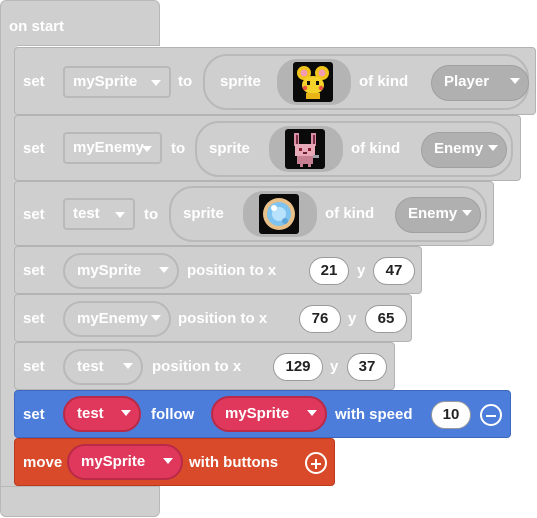 The height and width of the screenshot is (518, 537). Describe the element at coordinates (234, 462) in the screenshot. I see `with-buttons-label: with buttons` at that location.